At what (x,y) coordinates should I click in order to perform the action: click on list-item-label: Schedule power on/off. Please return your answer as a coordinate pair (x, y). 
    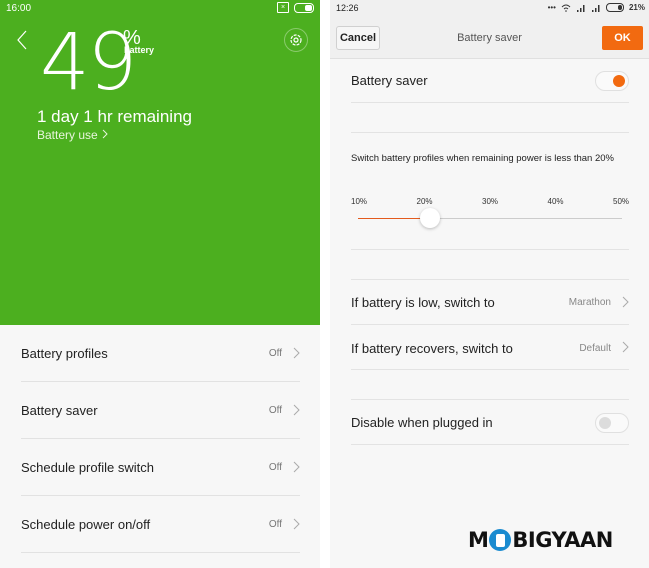
    Looking at the image, I should click on (86, 524).